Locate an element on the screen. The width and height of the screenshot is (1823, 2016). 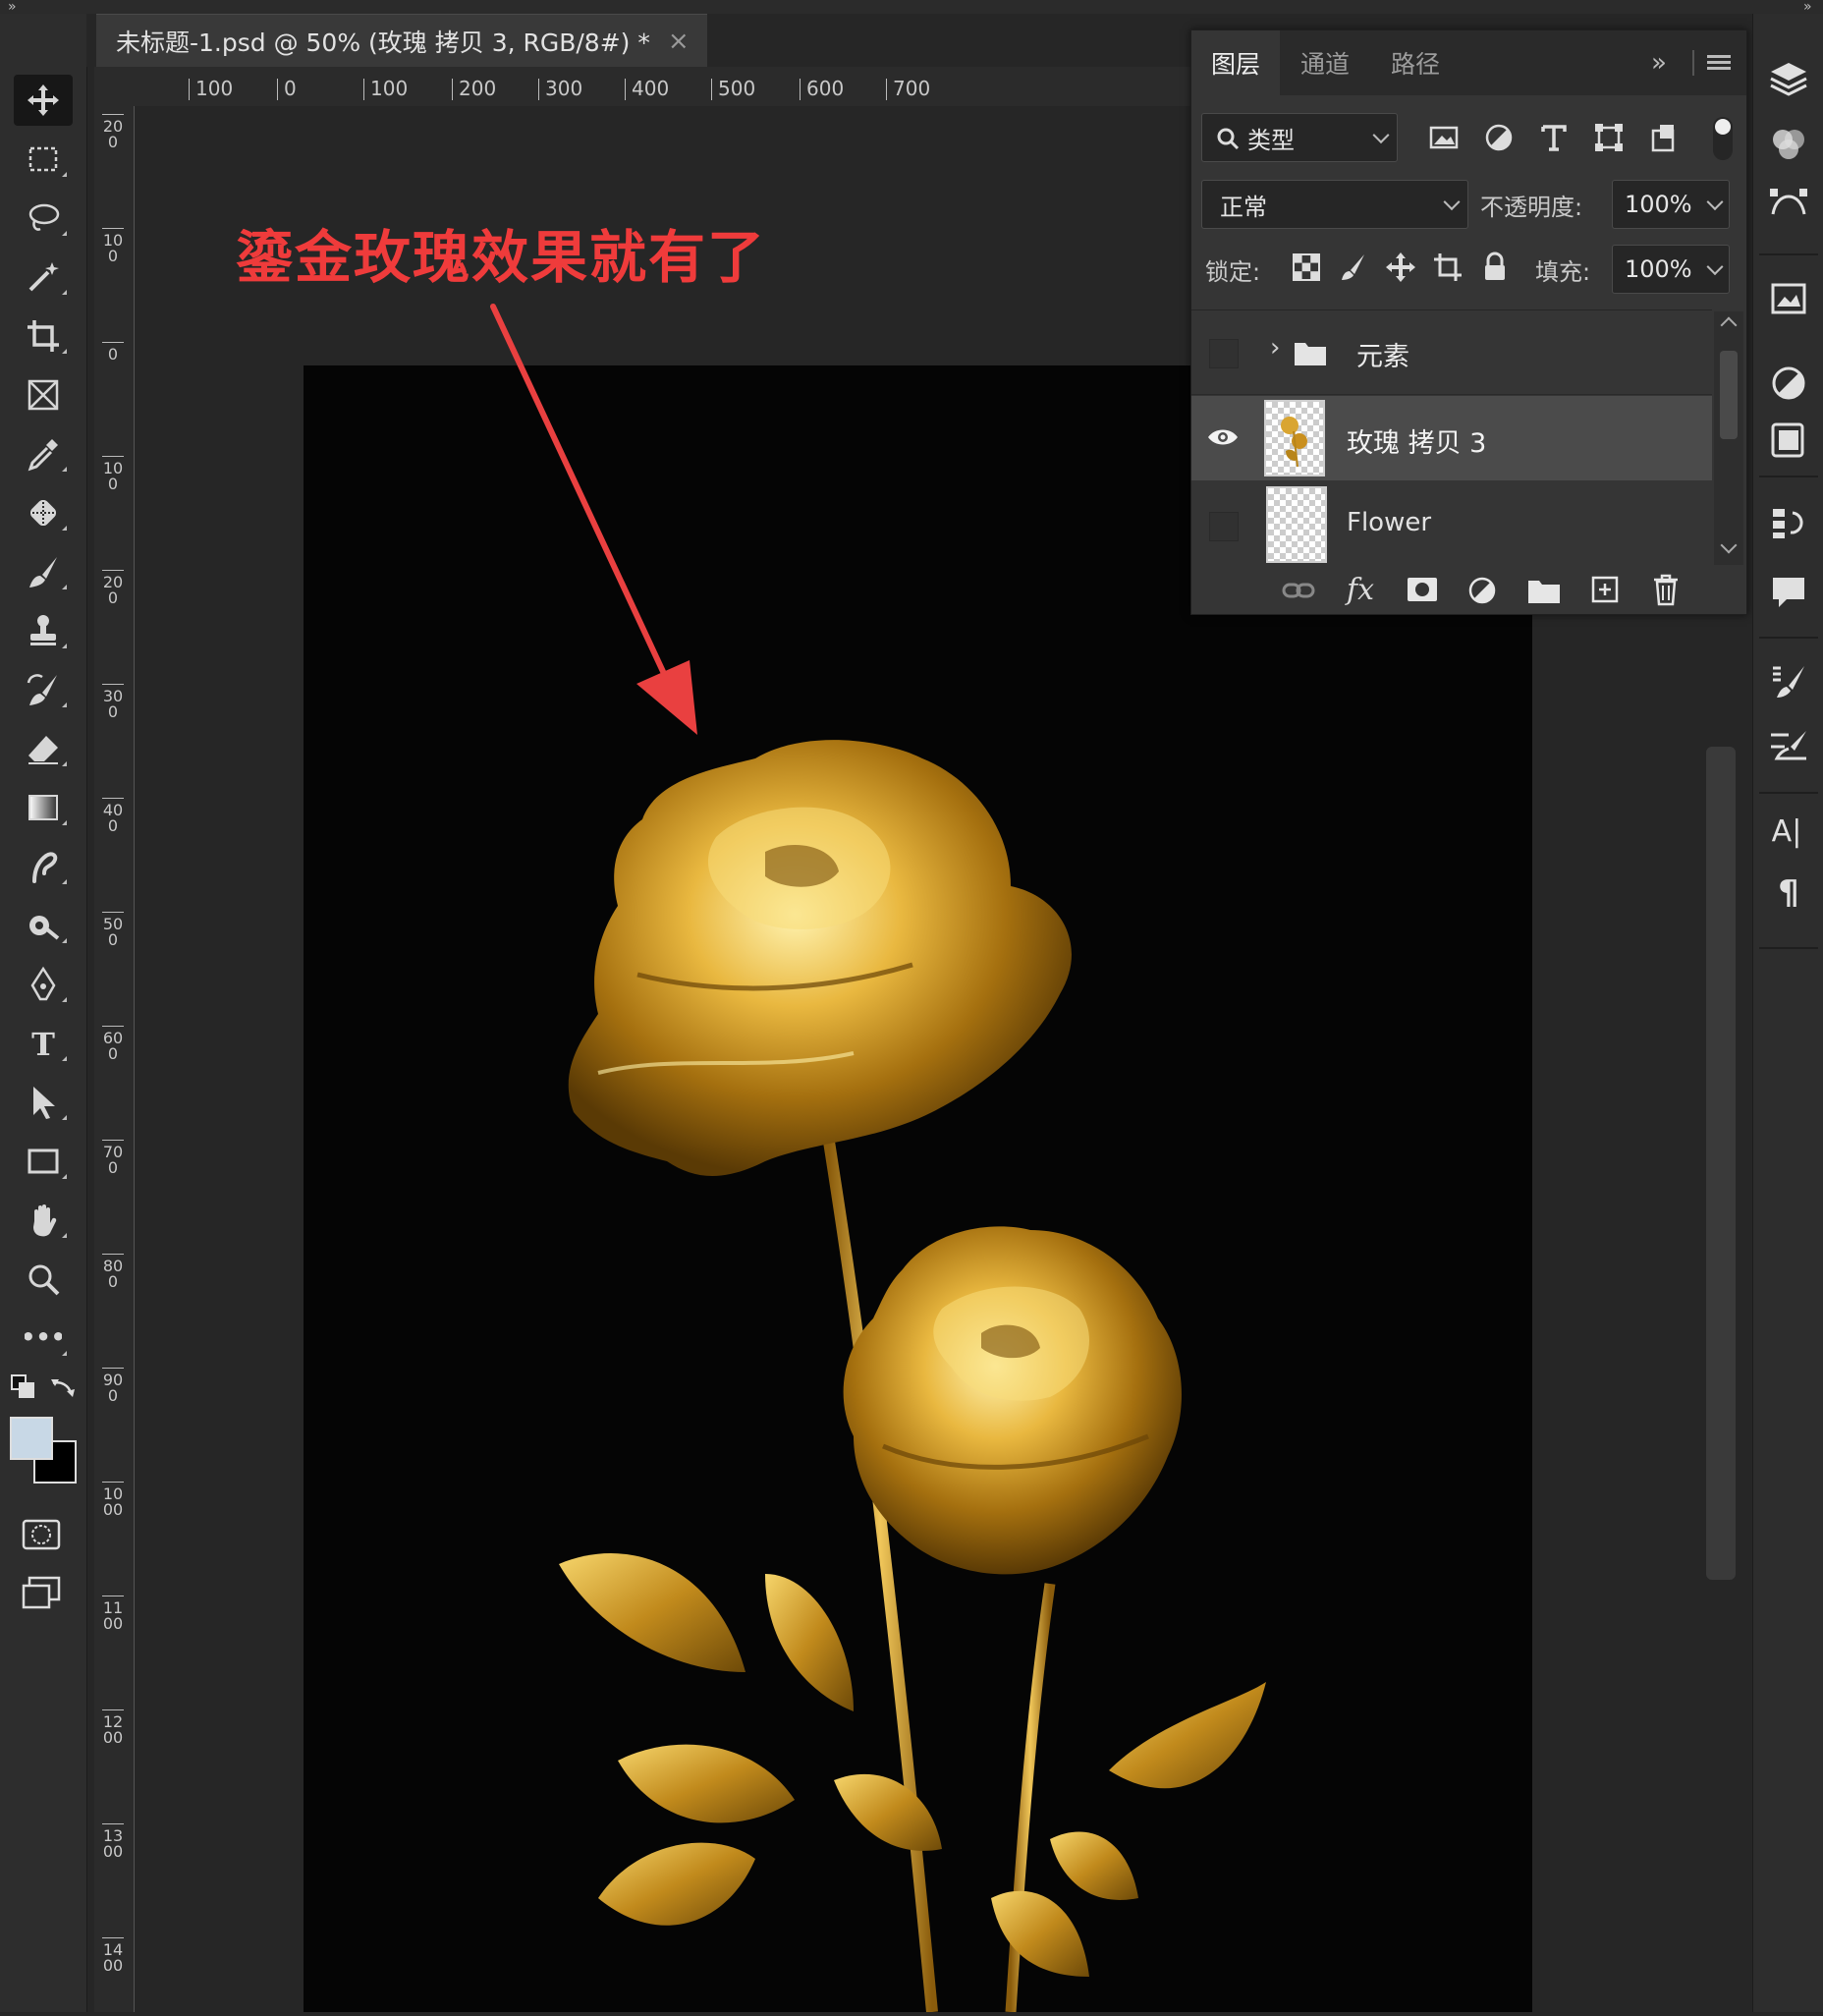
crop-tool is located at coordinates (43, 336).